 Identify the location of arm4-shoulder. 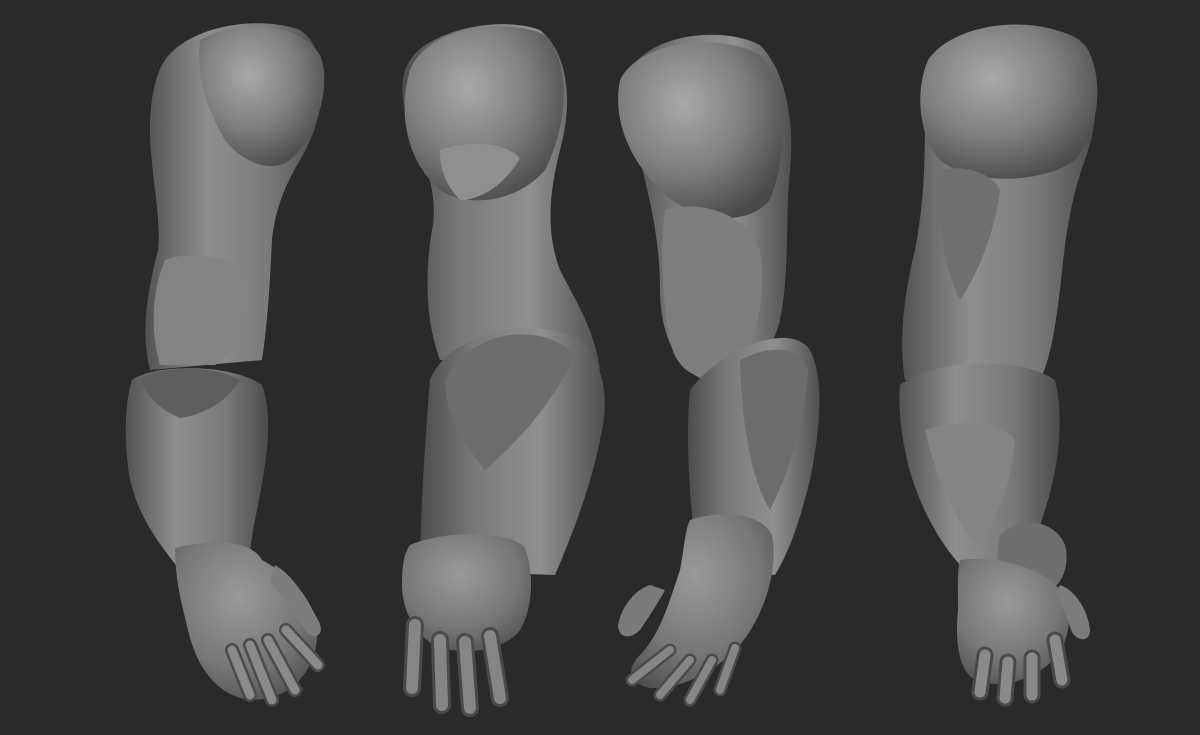
(1009, 101).